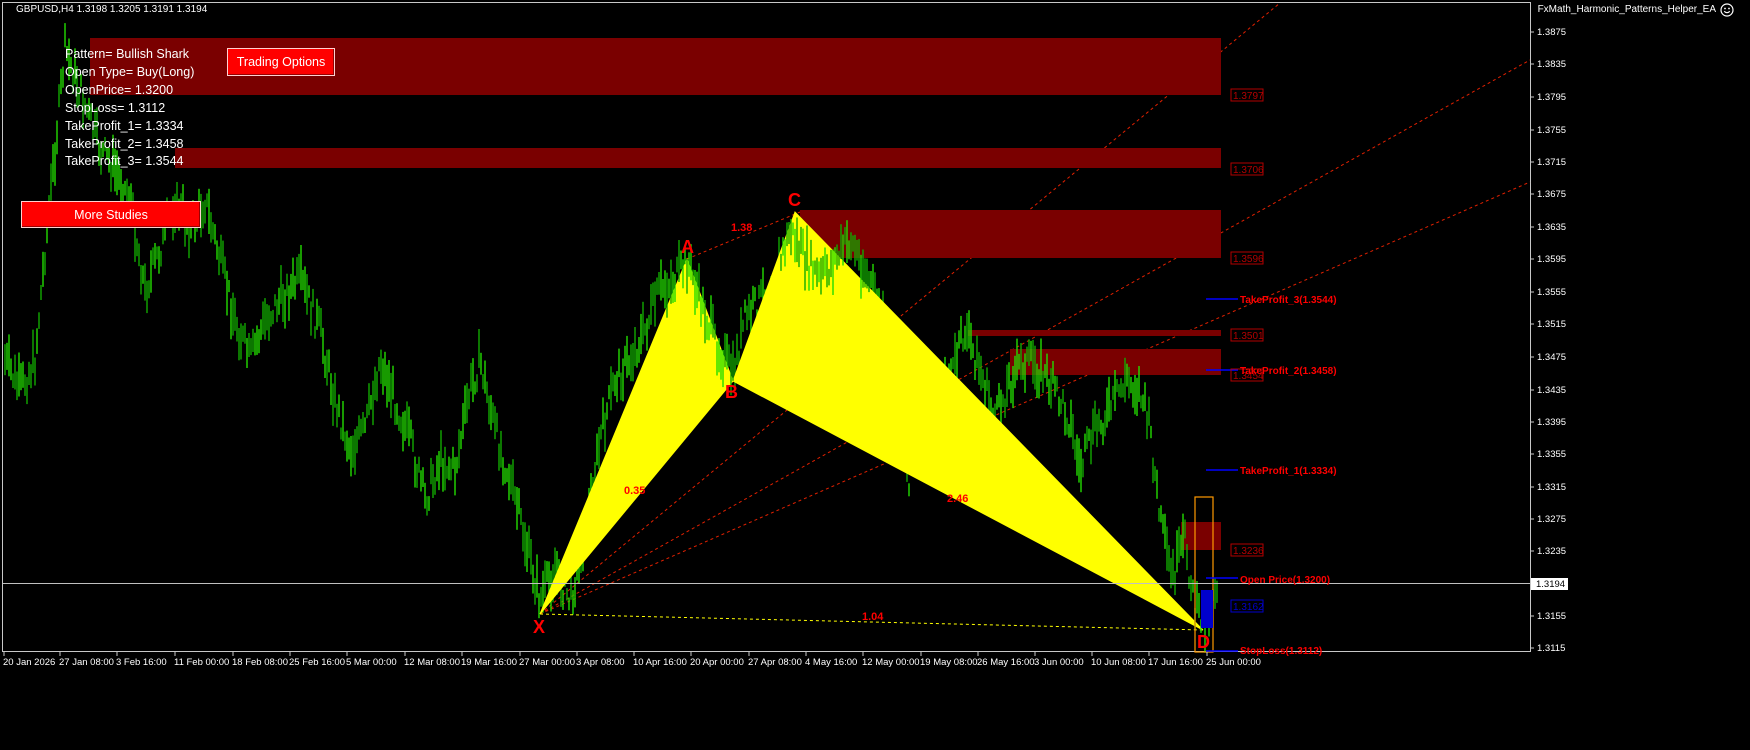 Image resolution: width=1750 pixels, height=750 pixels. What do you see at coordinates (1118, 662) in the screenshot?
I see `time-tick-label: 10 Jun 08:00` at bounding box center [1118, 662].